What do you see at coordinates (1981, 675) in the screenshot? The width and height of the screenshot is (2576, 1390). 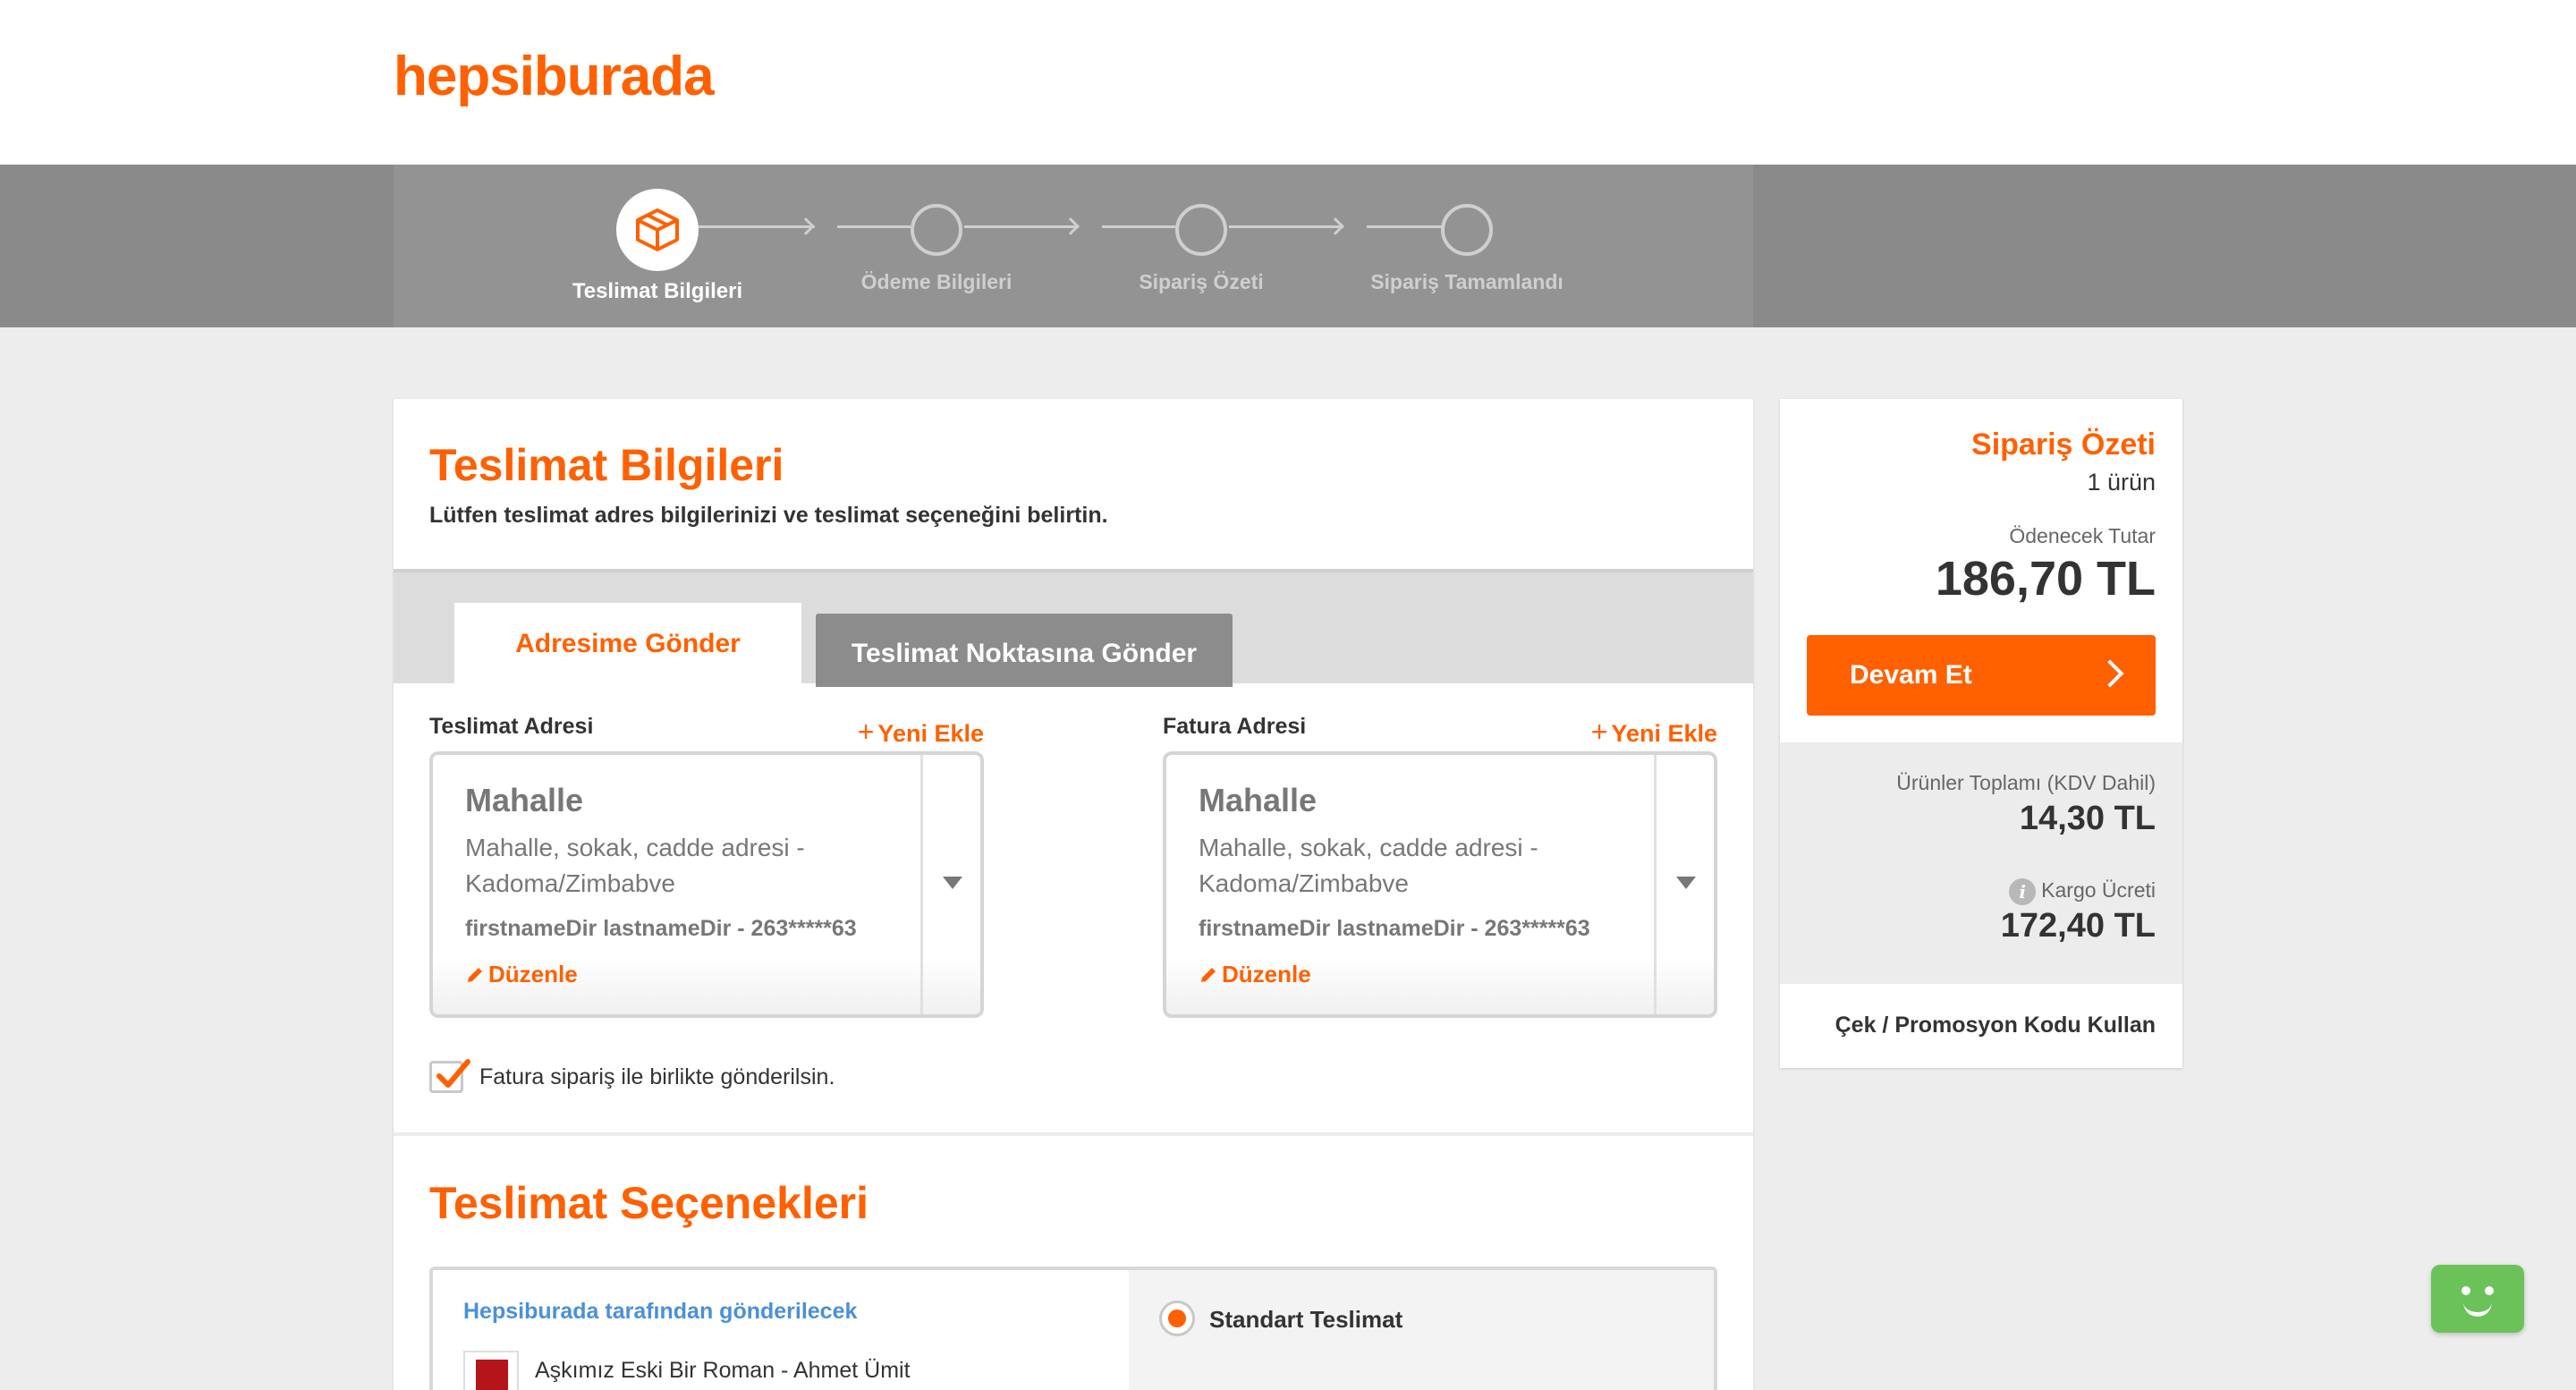 I see `continue-button: Devam Et` at bounding box center [1981, 675].